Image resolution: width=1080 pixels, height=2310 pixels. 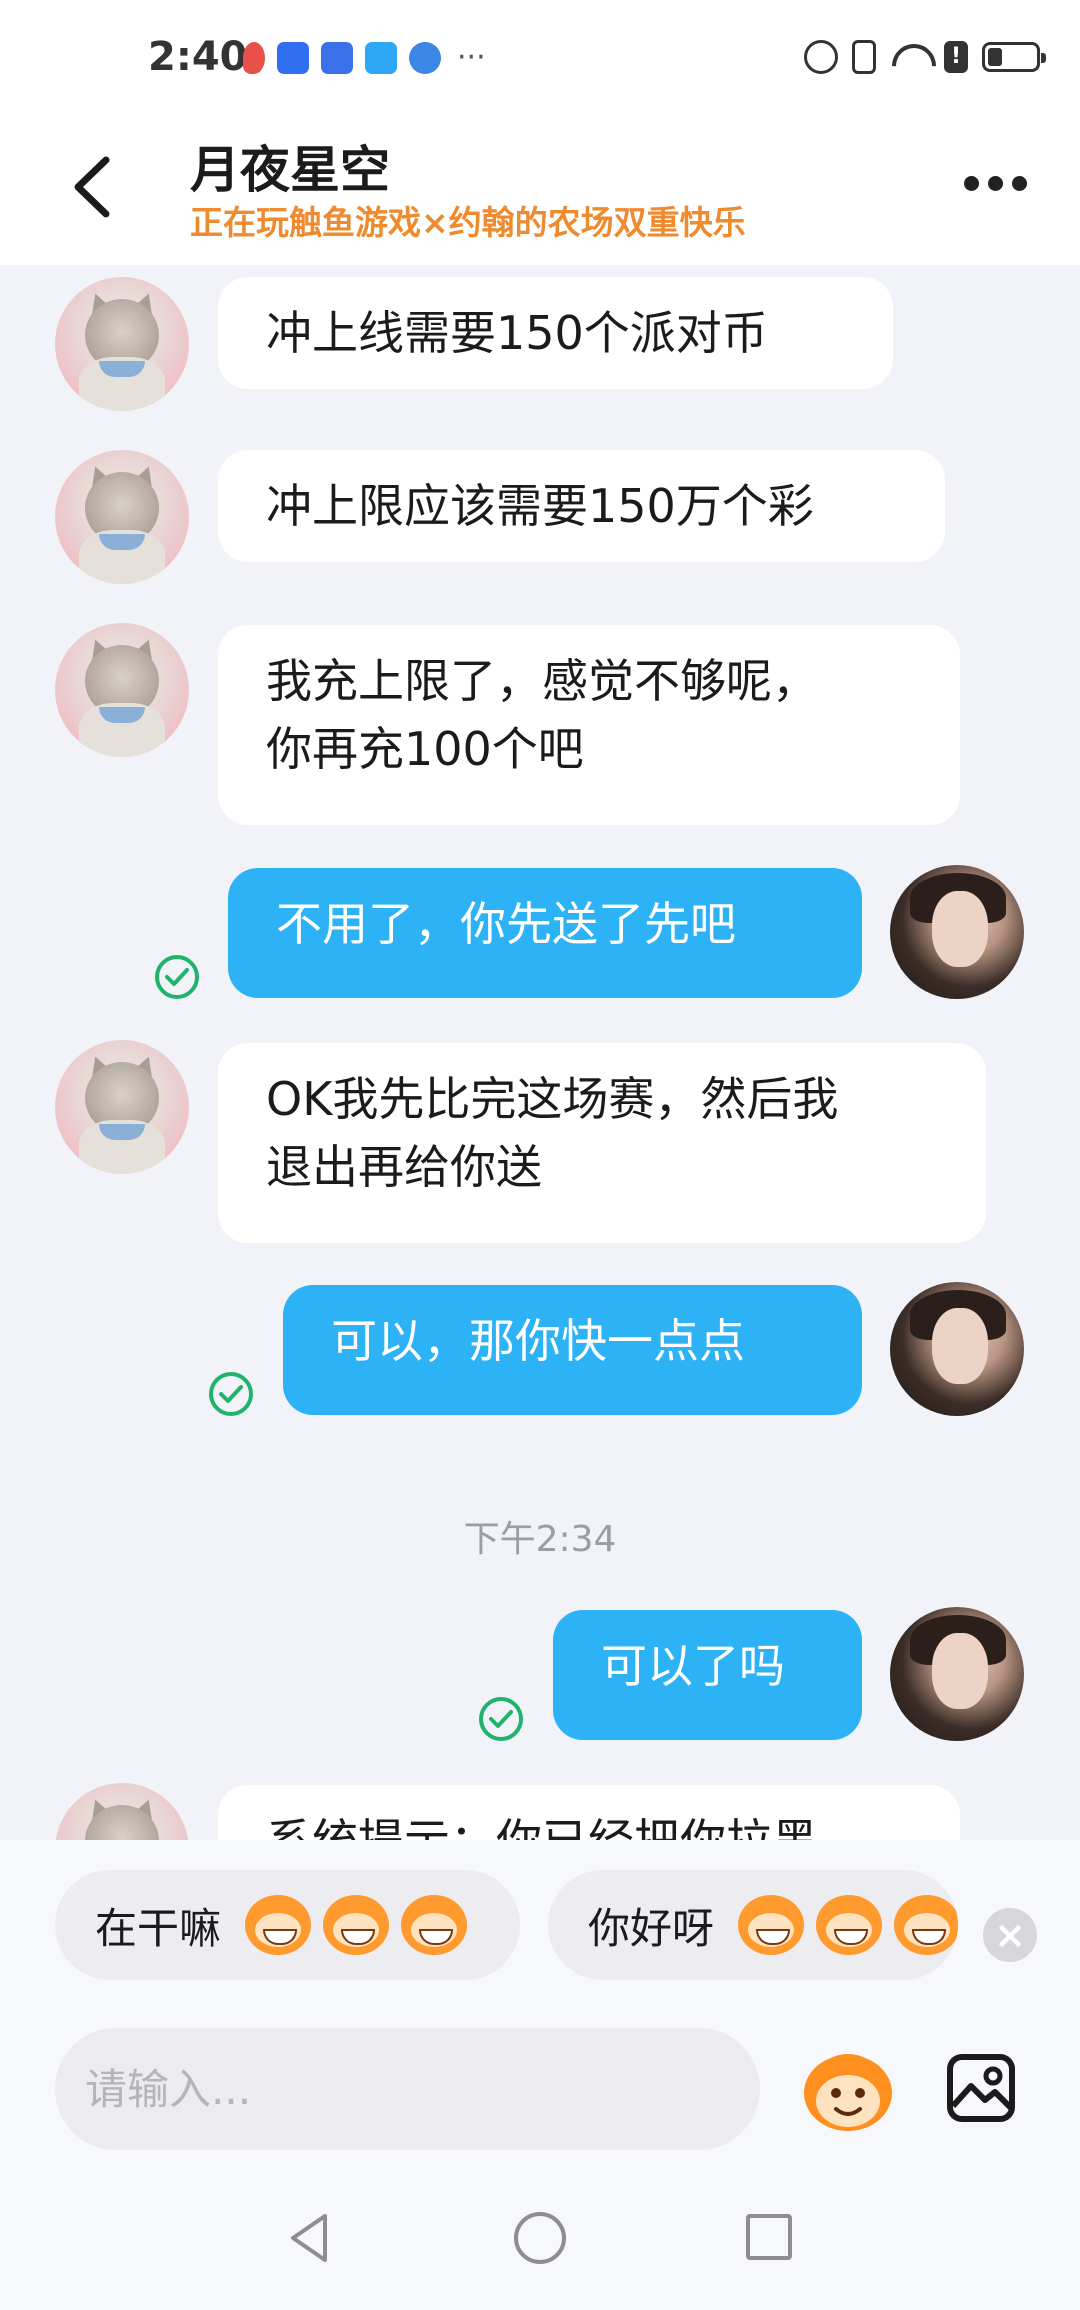 I want to click on time-separator: 下午2:34, so click(x=540, y=1539).